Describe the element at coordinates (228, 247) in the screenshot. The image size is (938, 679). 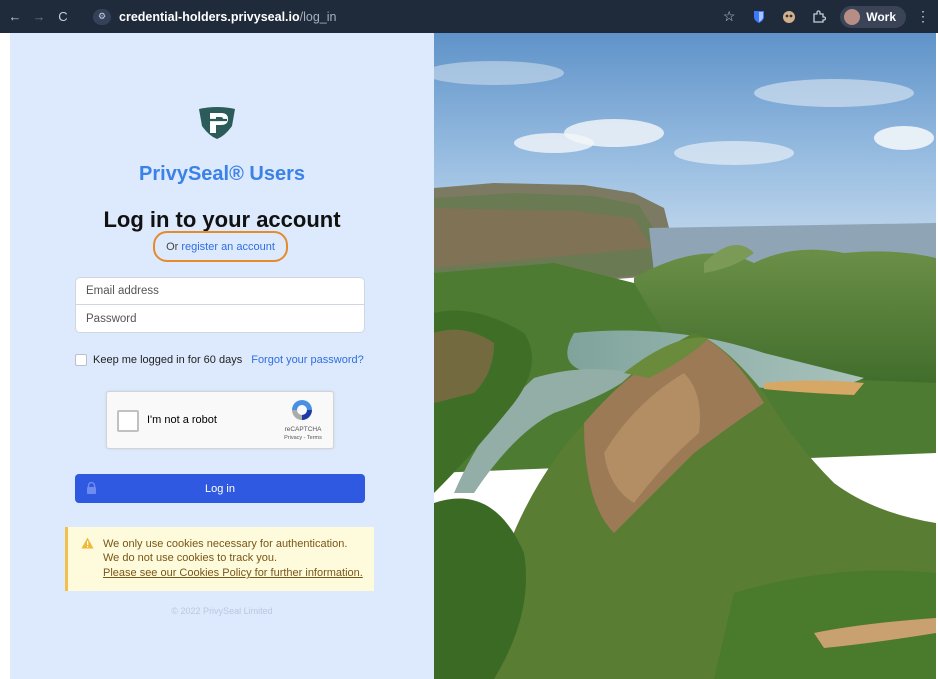
I see `register-link: register an account` at that location.